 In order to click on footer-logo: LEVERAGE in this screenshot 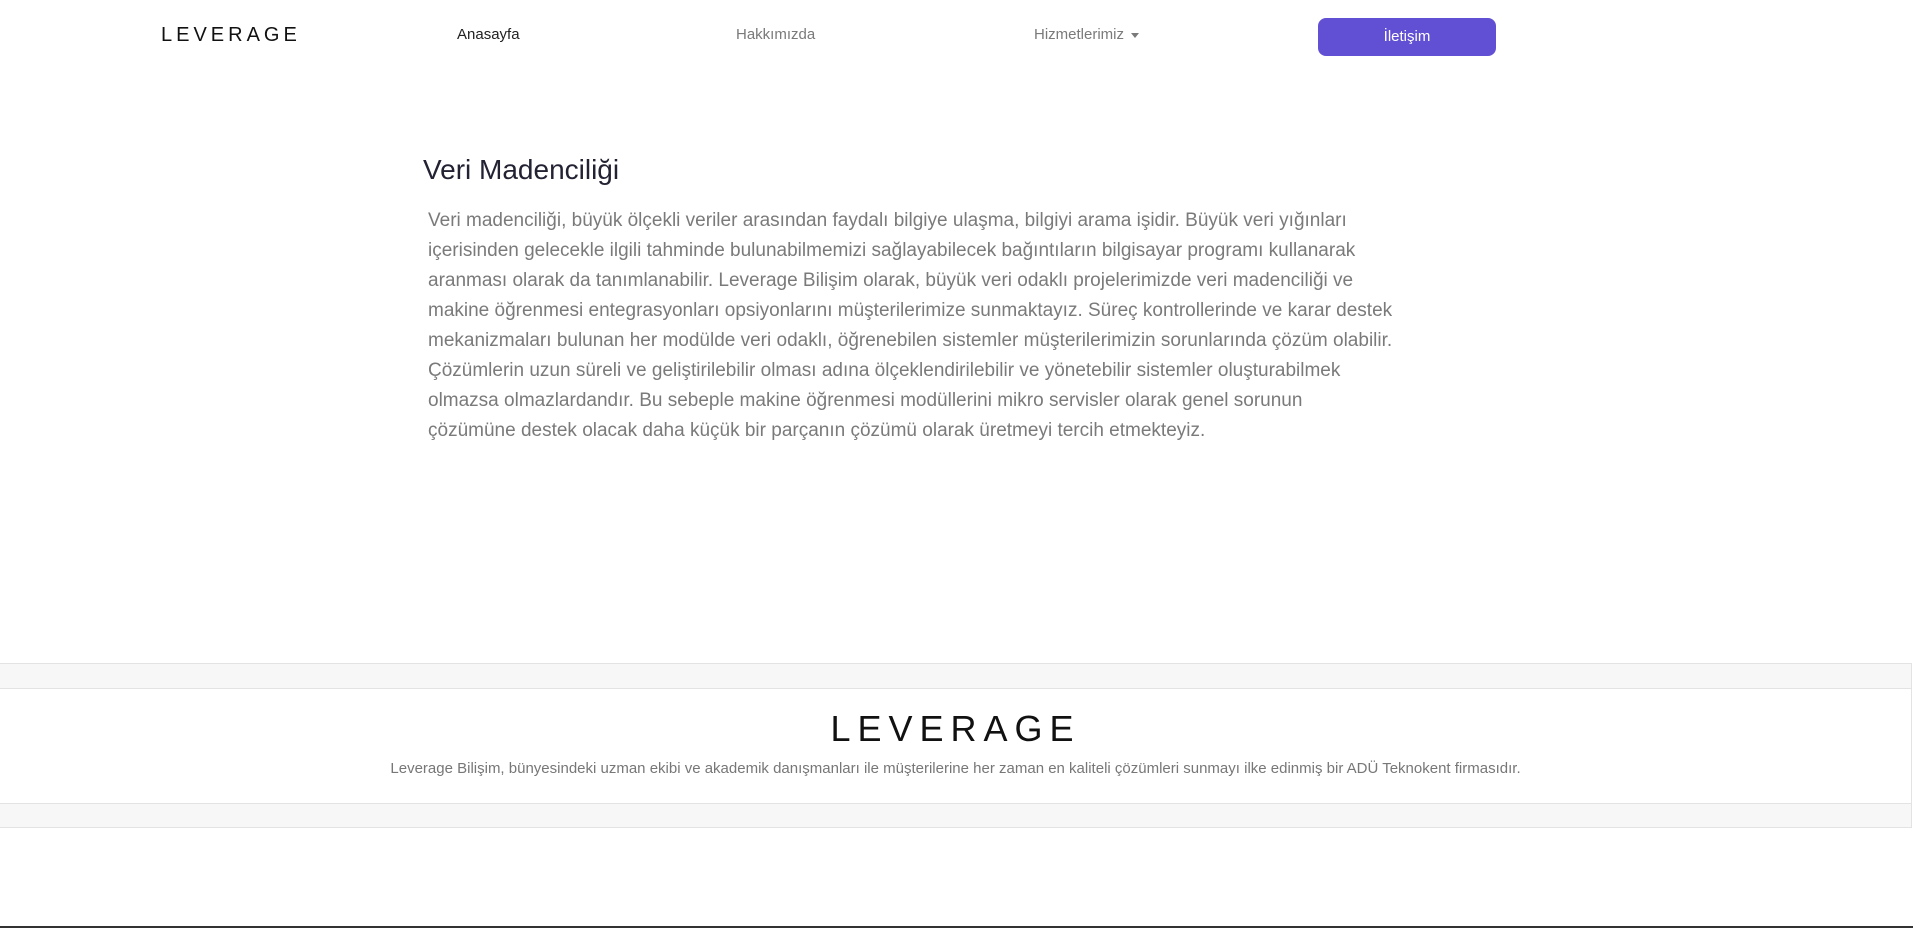, I will do `click(955, 728)`.